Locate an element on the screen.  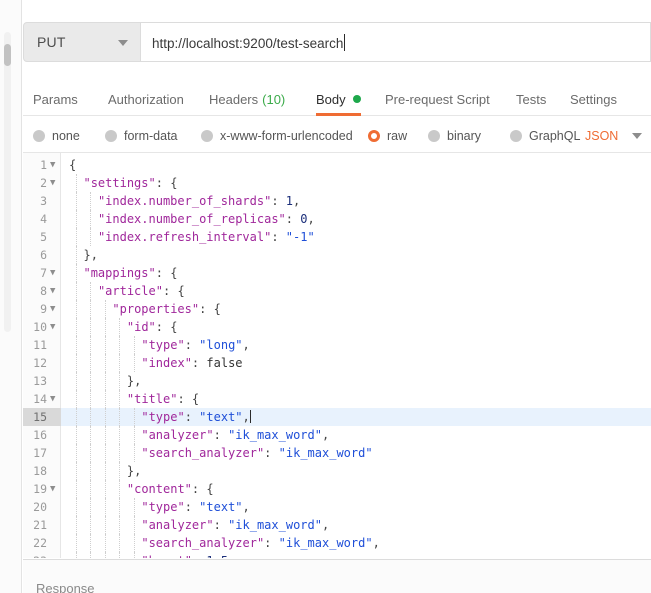
body-type-label: x-www-form-urlencoded is located at coordinates (286, 136).